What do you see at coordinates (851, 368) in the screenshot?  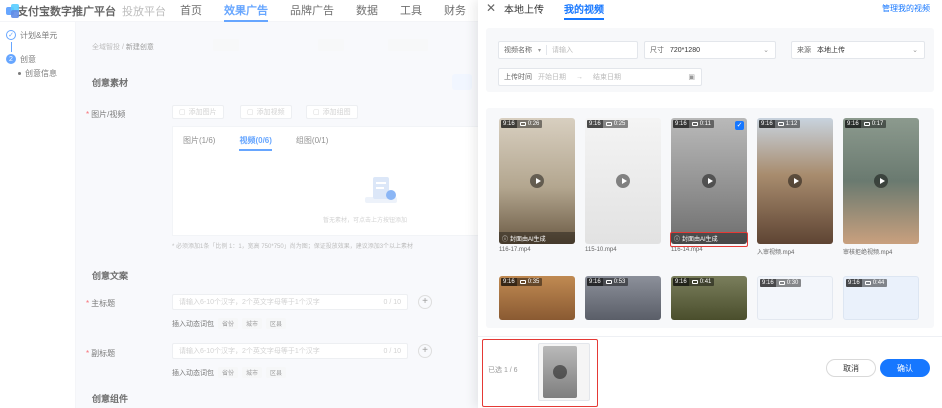 I see `cancel-button: 取消` at bounding box center [851, 368].